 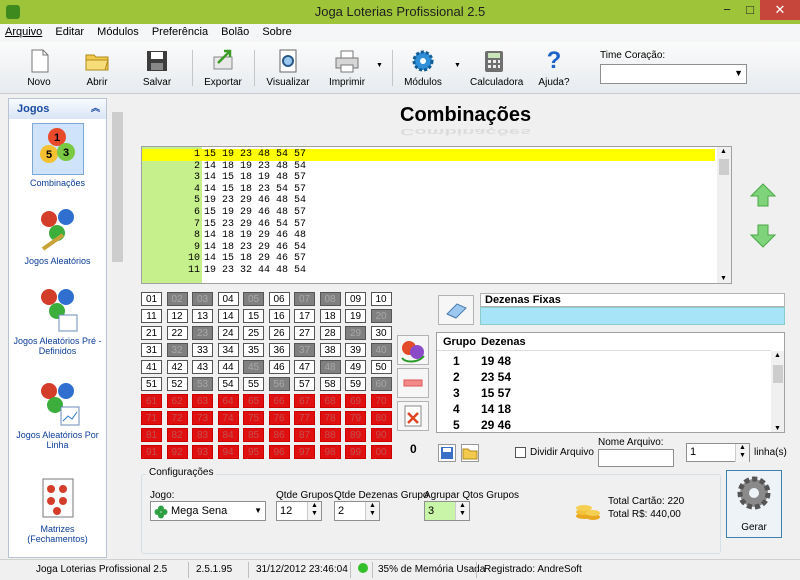 I want to click on combination-row: 3 14 15 18 19 48 57, so click(x=428, y=178).